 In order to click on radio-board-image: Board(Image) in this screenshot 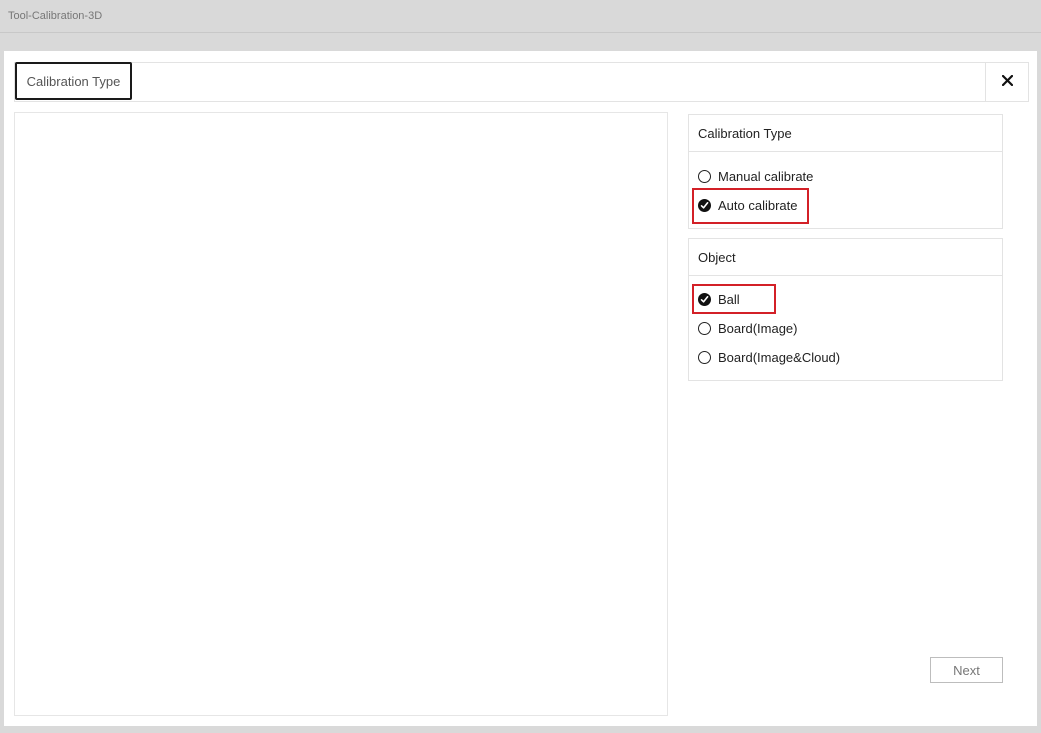, I will do `click(747, 328)`.